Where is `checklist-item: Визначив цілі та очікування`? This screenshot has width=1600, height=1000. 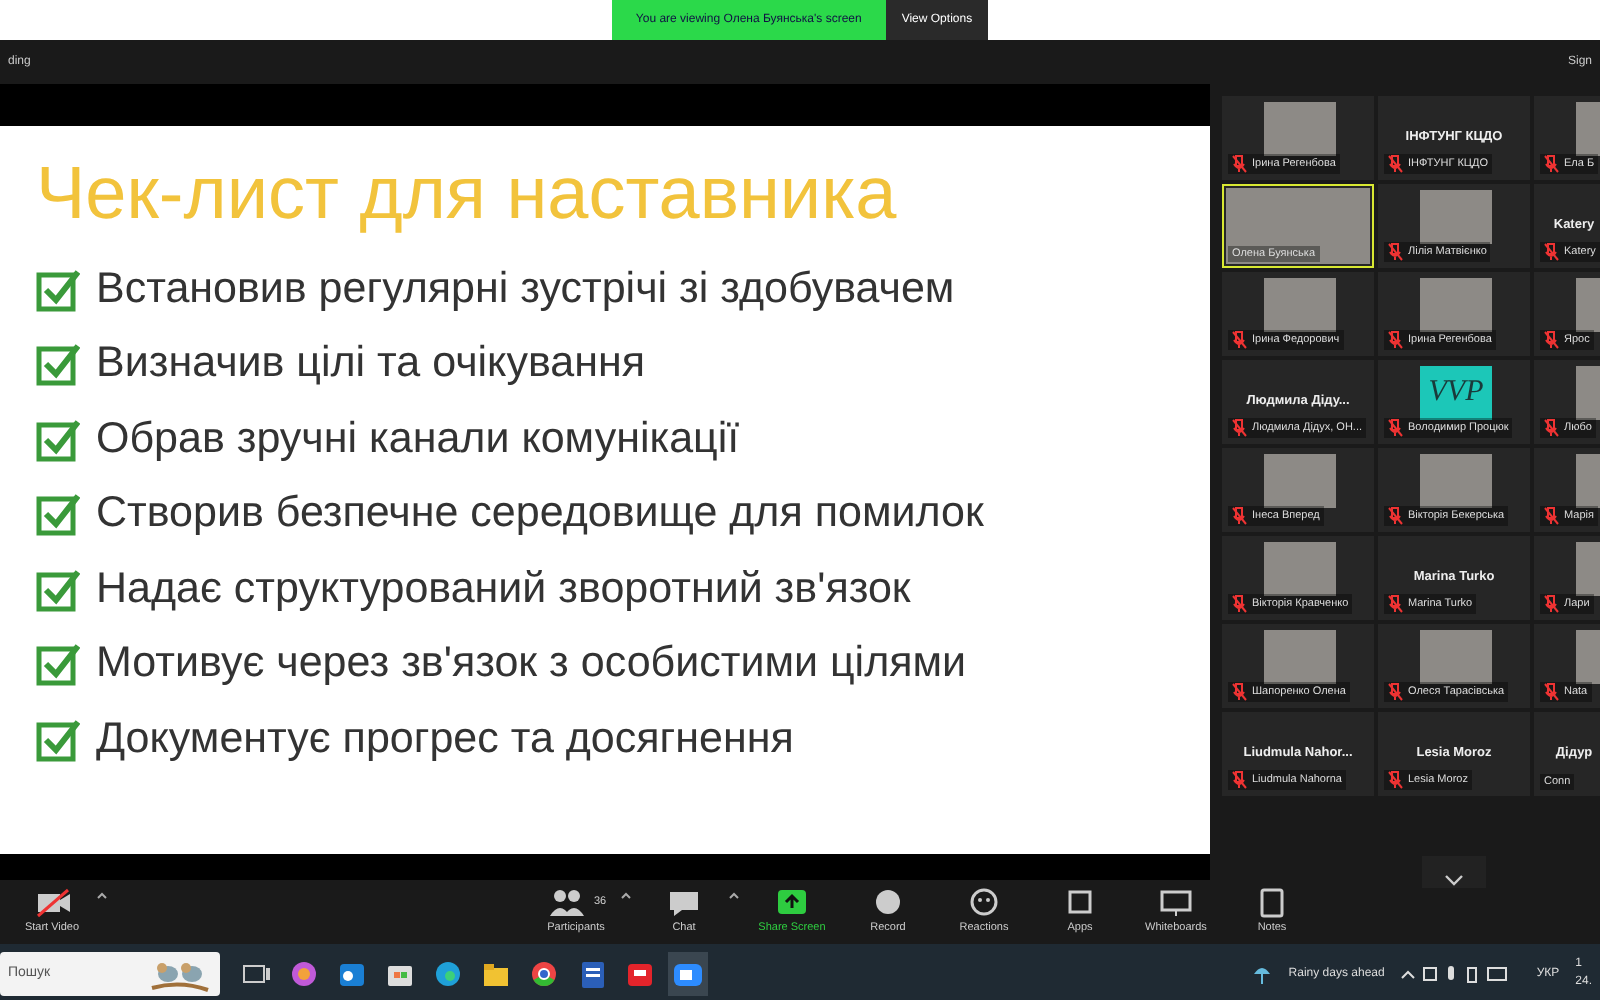
checklist-item: Визначив цілі та очікування is located at coordinates (370, 363).